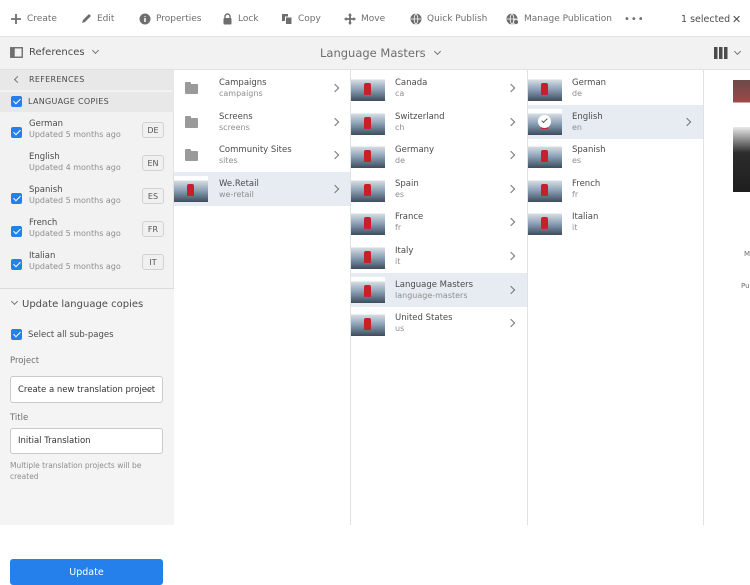 Image resolution: width=750 pixels, height=585 pixels. Describe the element at coordinates (409, 217) in the screenshot. I see `column-item-title: France` at that location.